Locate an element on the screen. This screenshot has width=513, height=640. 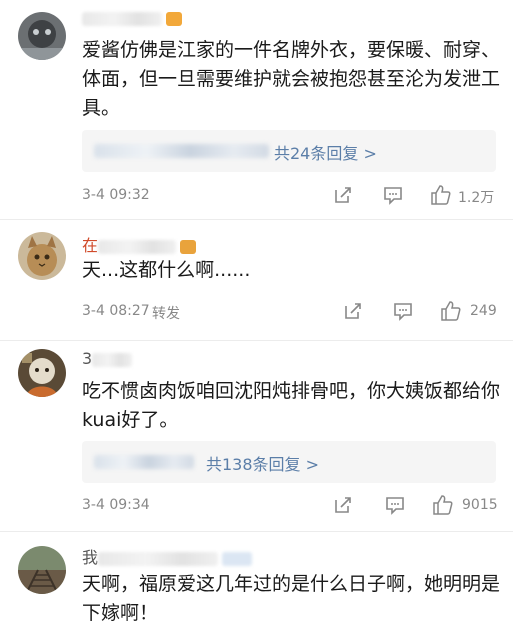
comment-text: 吃不惯卤肉饭咱回沈阳炖排骨吧，你大姨饭都给你kuai好了。 is located at coordinates (291, 405).